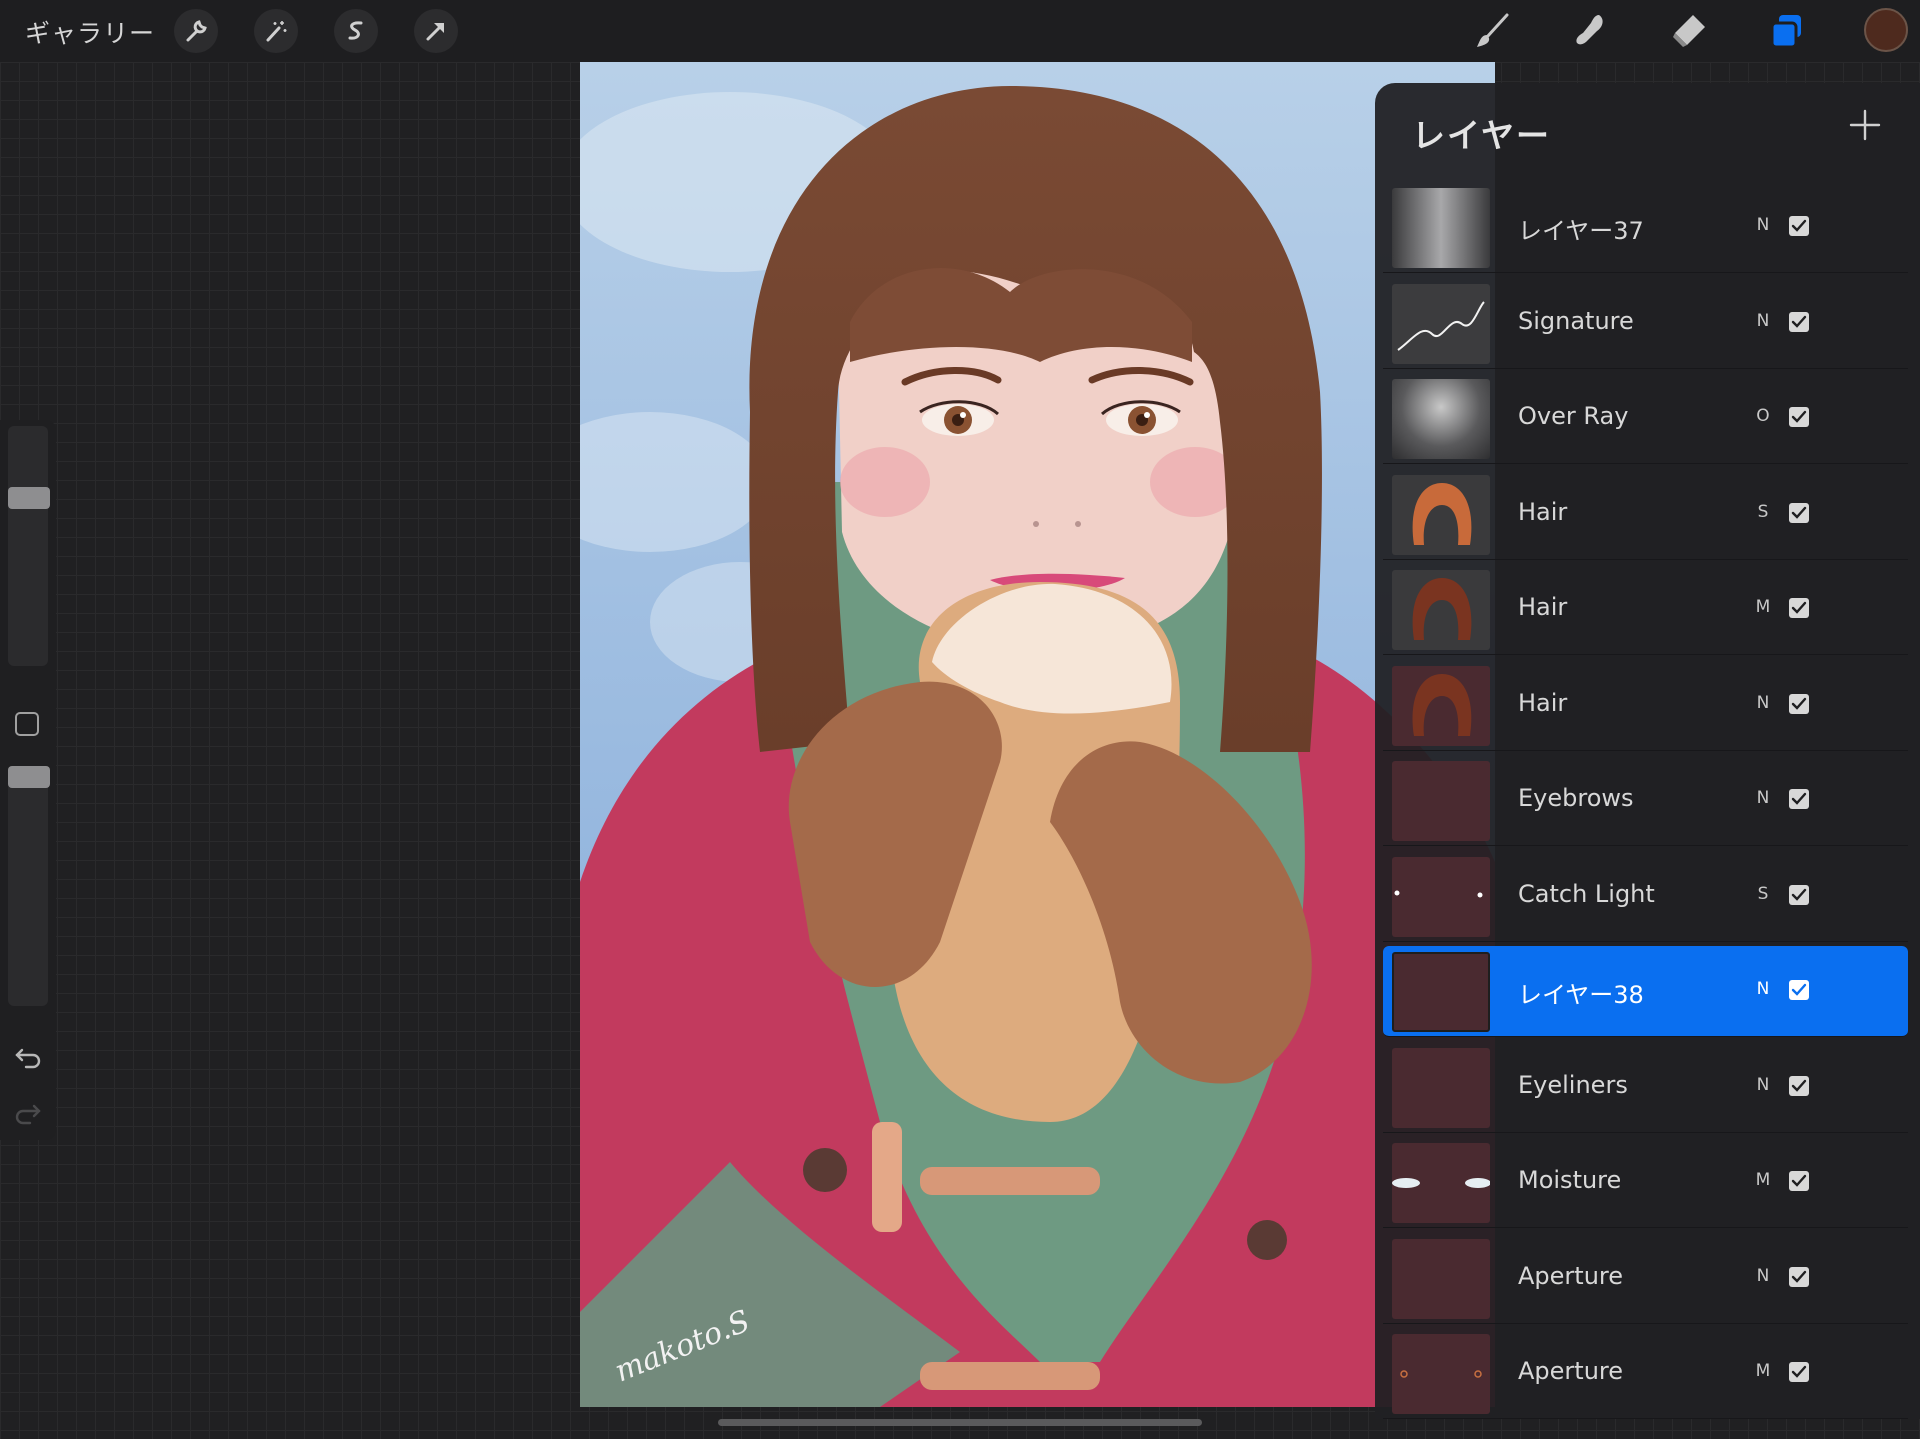 This screenshot has height=1439, width=1920. What do you see at coordinates (1482, 135) in the screenshot?
I see `layers-panel-title: レイヤー` at bounding box center [1482, 135].